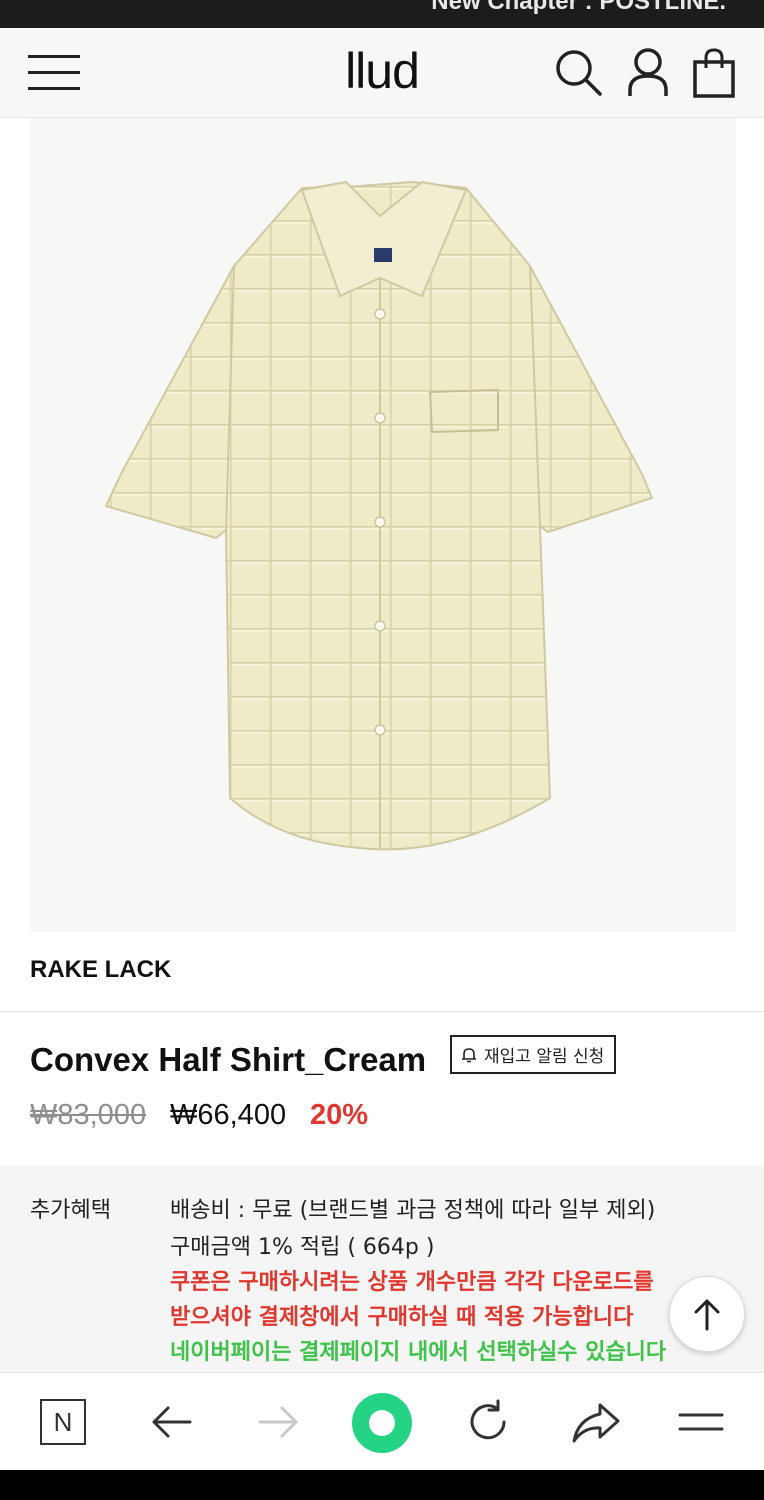  Describe the element at coordinates (489, 1422) in the screenshot. I see `refresh-icon` at that location.